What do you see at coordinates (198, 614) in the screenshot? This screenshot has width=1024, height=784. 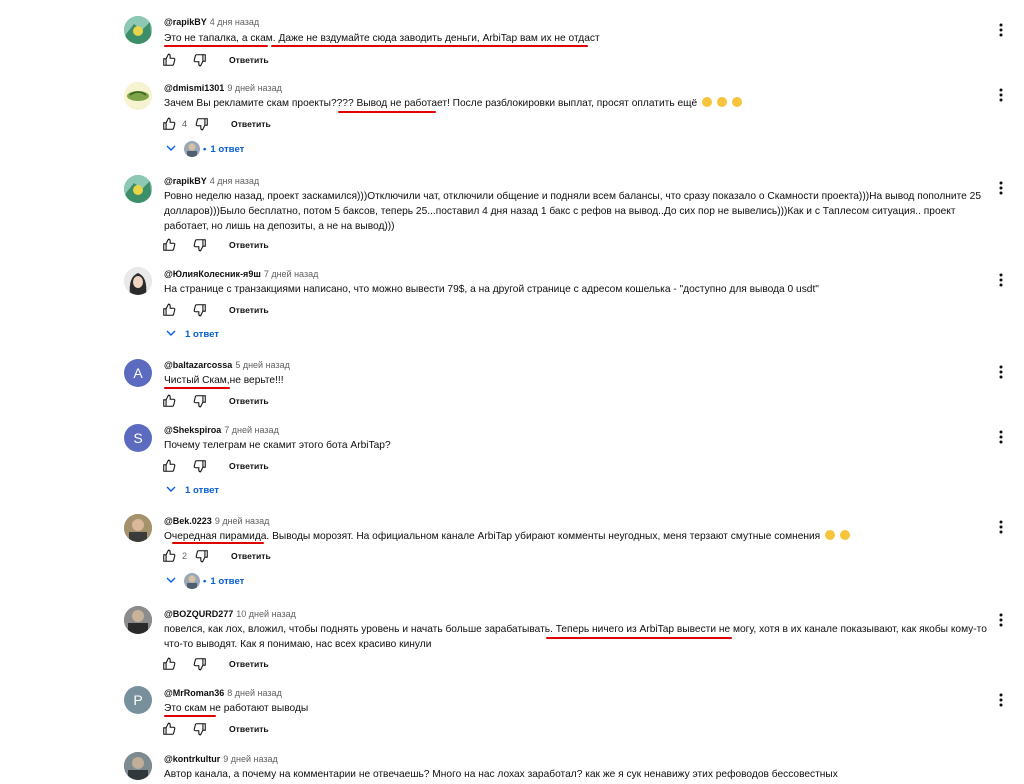 I see `author-name: @BOZQURD277` at bounding box center [198, 614].